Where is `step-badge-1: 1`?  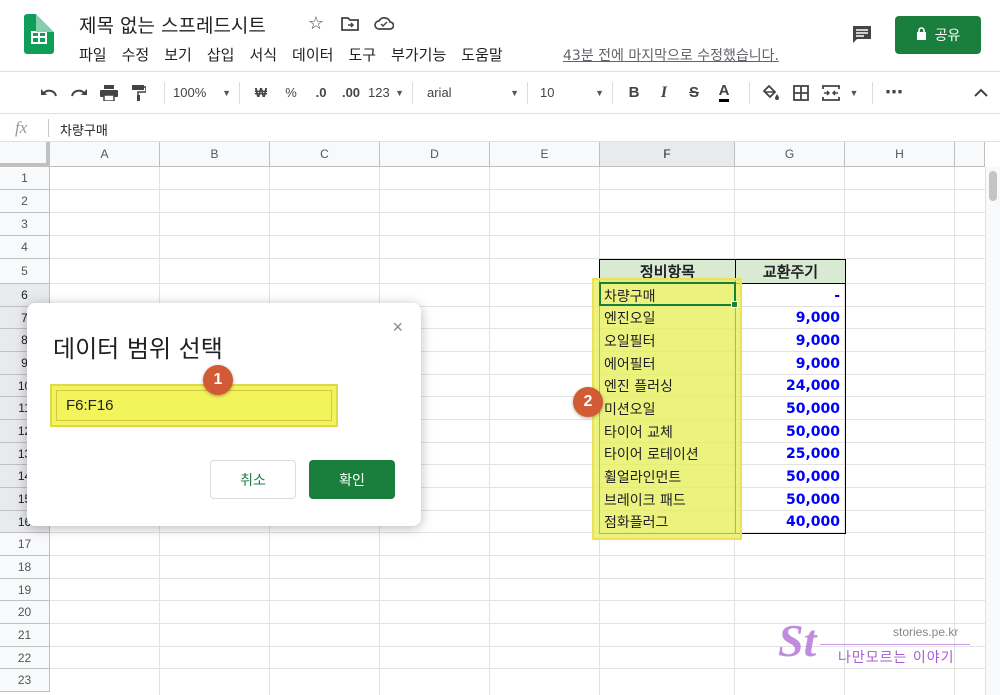 step-badge-1: 1 is located at coordinates (218, 380).